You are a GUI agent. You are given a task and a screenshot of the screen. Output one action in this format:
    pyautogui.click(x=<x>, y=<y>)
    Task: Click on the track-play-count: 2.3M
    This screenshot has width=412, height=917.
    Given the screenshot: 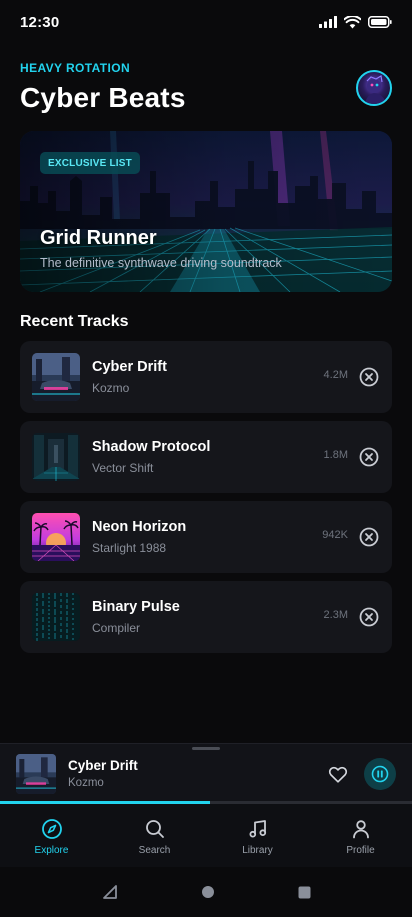 What is the action you would take?
    pyautogui.click(x=335, y=615)
    